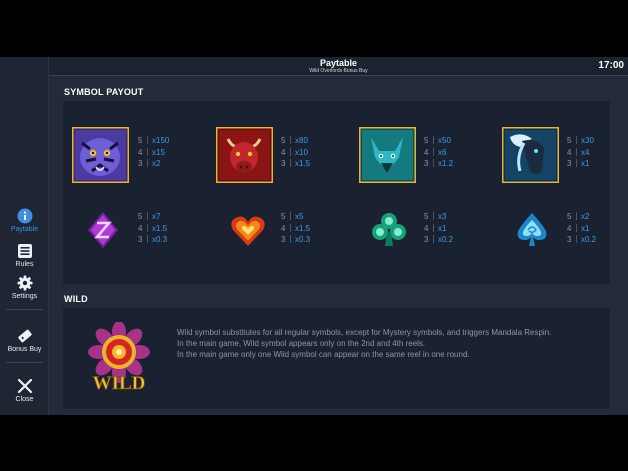 Image resolution: width=628 pixels, height=471 pixels. I want to click on payout-row: 3 x2, so click(149, 163).